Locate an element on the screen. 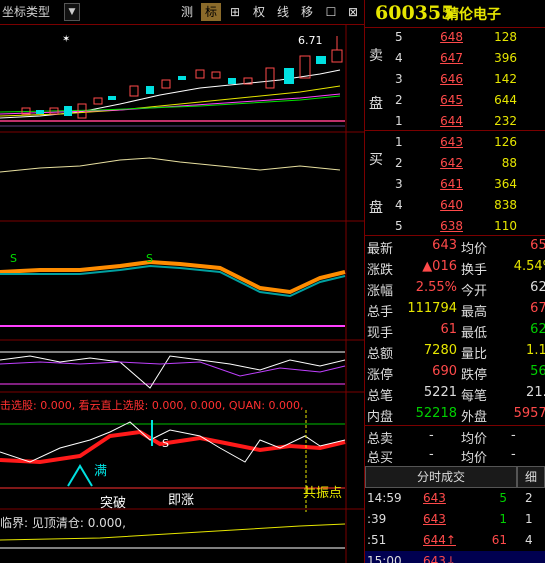 Image resolution: width=545 pixels, height=563 pixels. bid-row: 2 642 88 is located at coordinates (455, 163).